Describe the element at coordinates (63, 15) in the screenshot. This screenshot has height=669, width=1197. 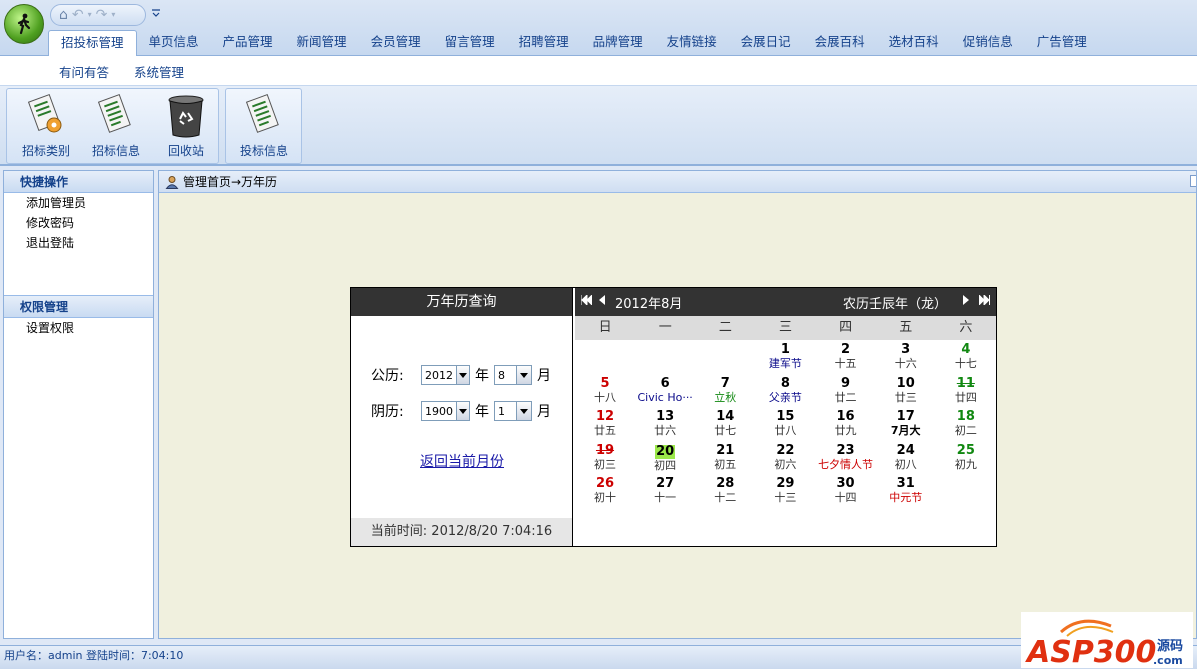
I see `home-icon: ⌂` at that location.